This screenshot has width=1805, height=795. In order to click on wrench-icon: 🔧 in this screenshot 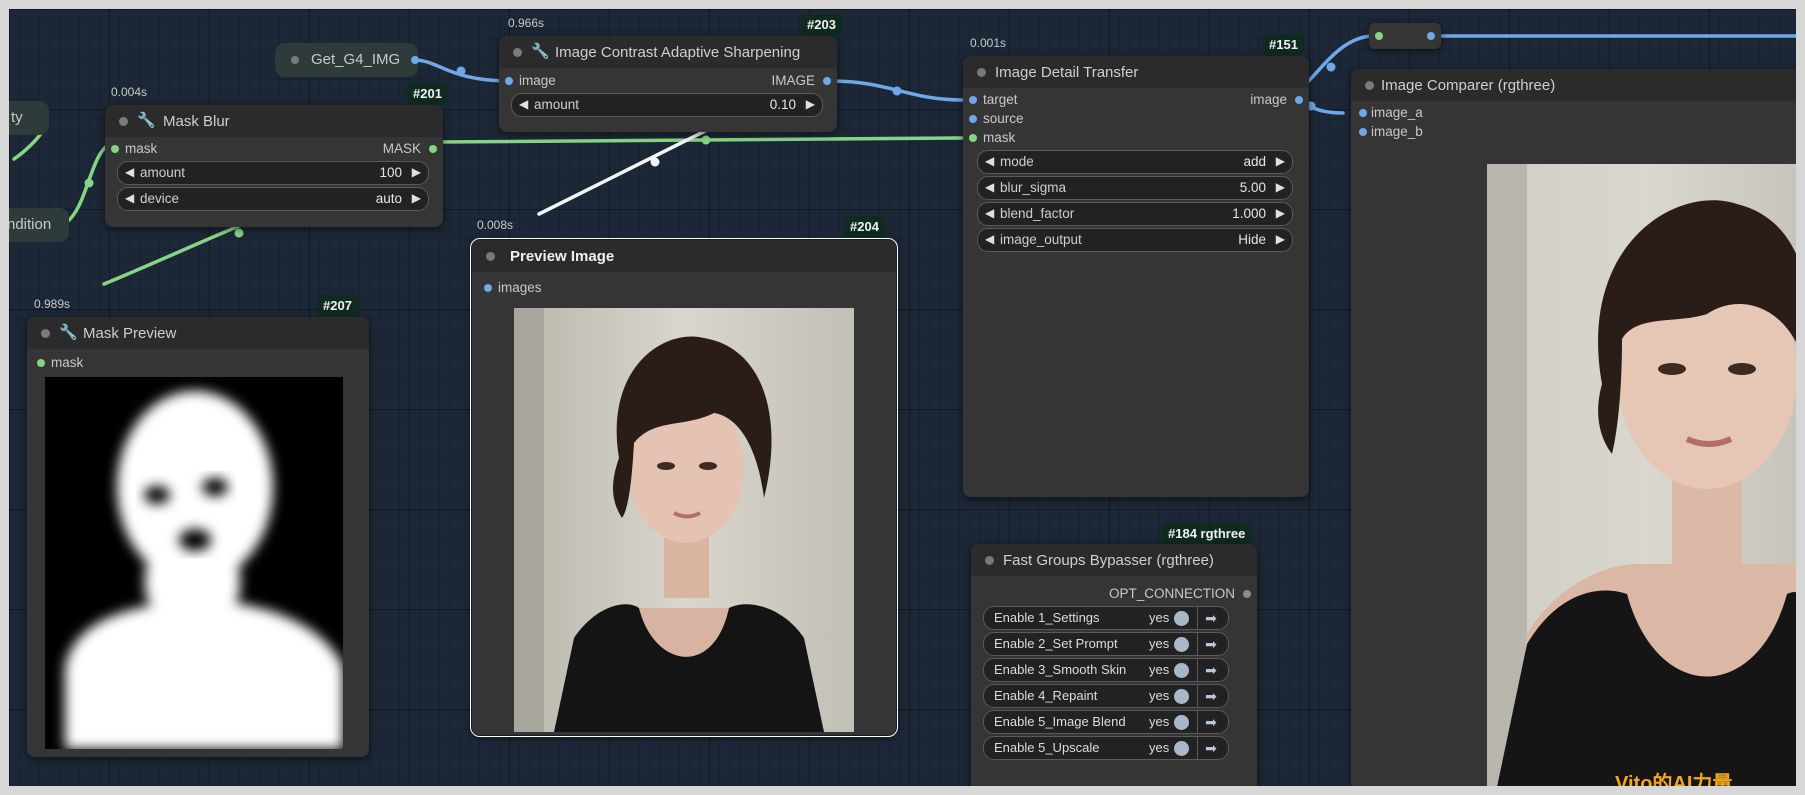, I will do `click(540, 51)`.